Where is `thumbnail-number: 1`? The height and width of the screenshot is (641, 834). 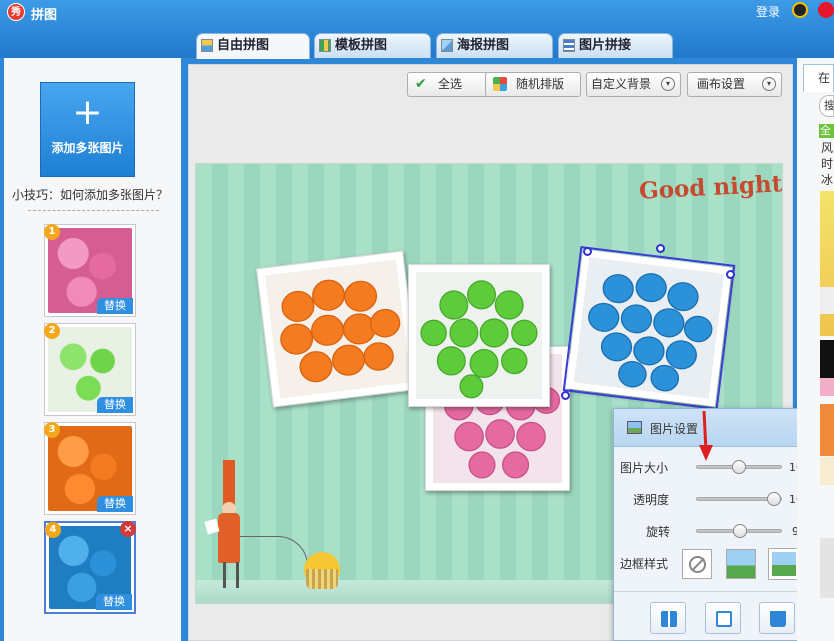 thumbnail-number: 1 is located at coordinates (52, 232).